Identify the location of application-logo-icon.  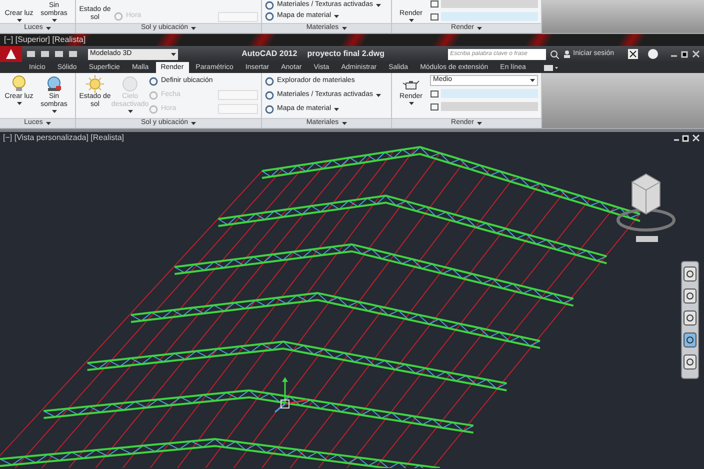
(11, 54).